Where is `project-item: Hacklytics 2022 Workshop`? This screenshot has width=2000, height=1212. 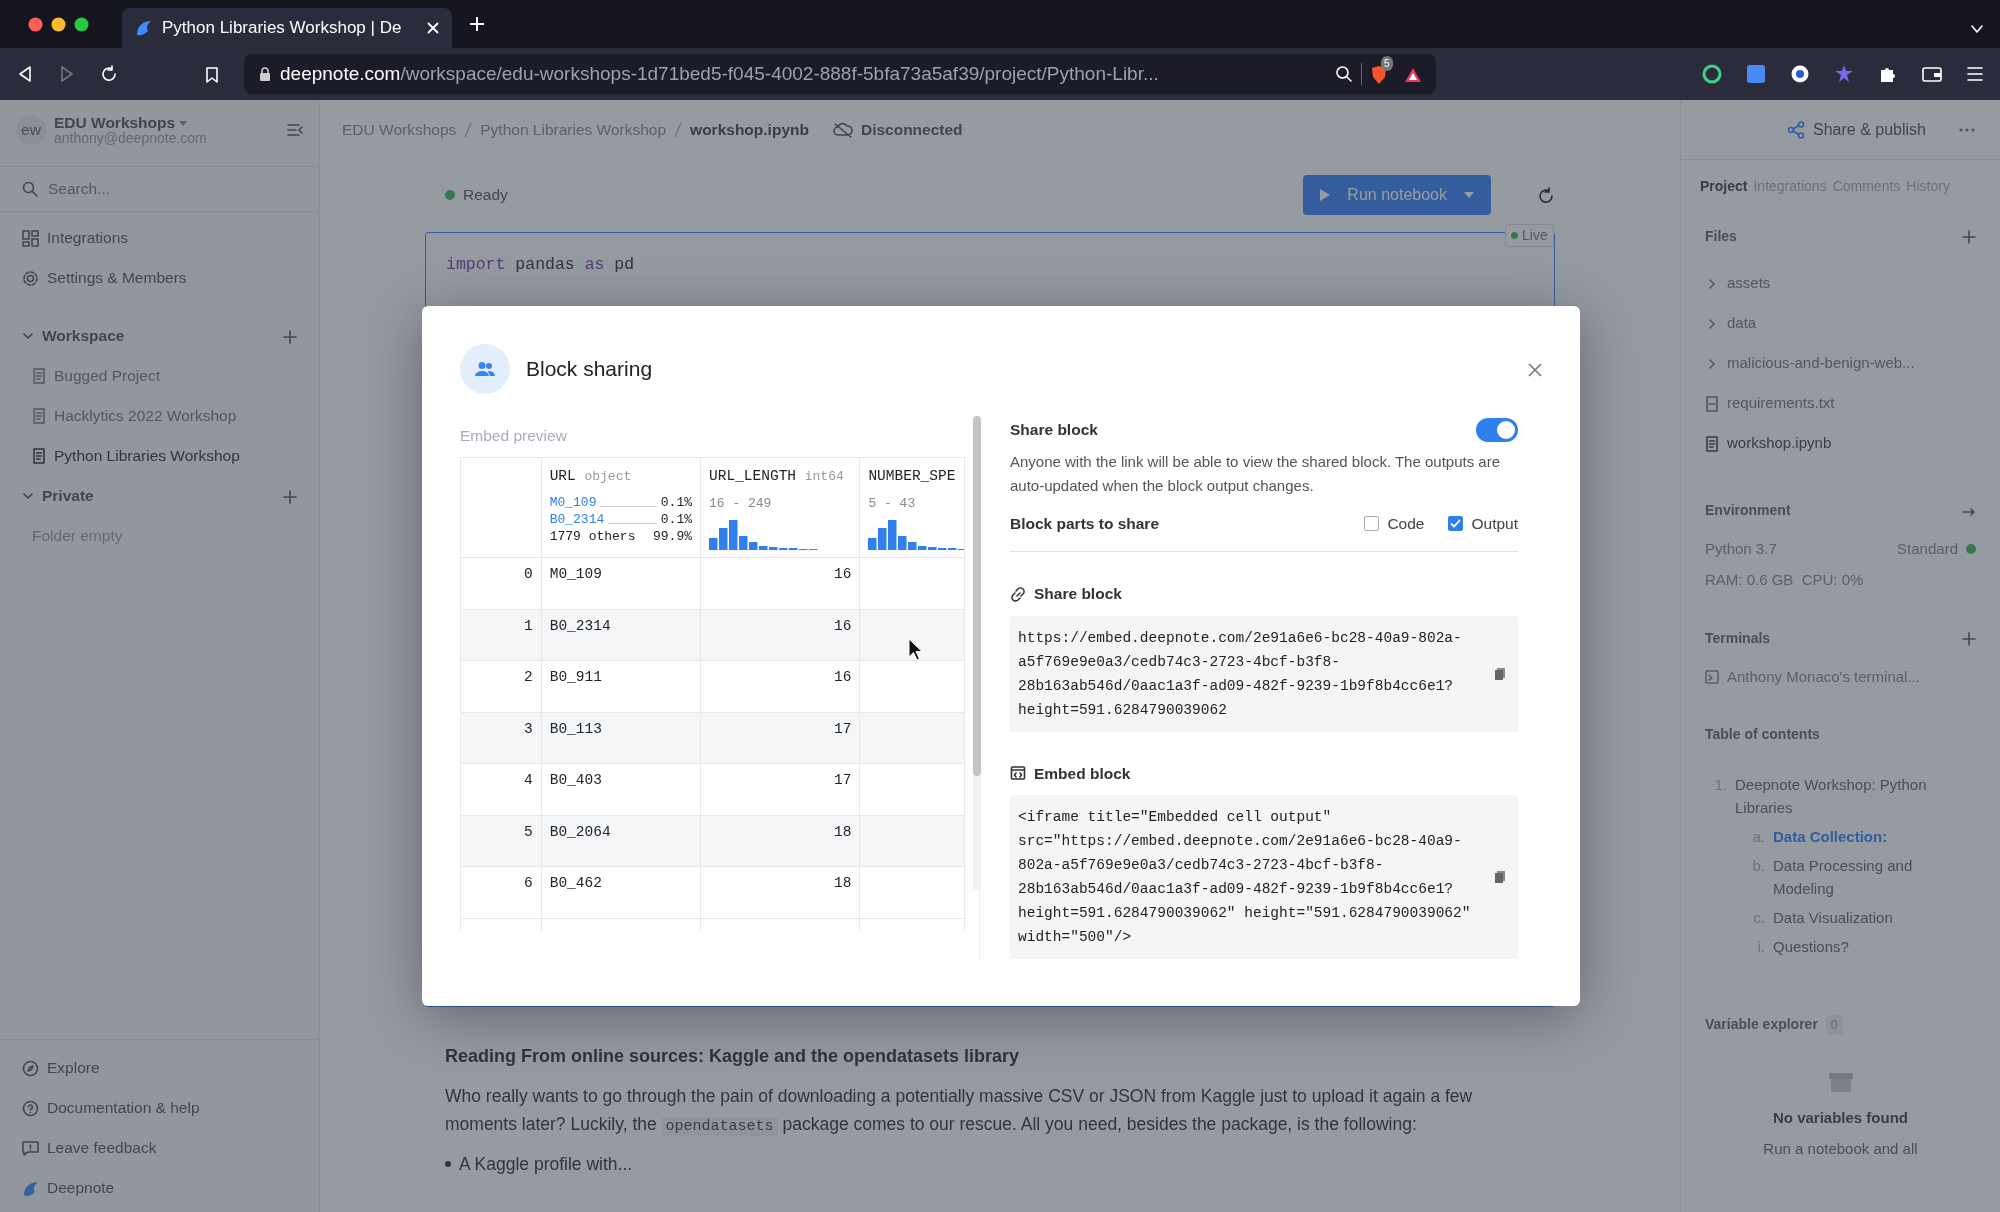 project-item: Hacklytics 2022 Workshop is located at coordinates (159, 416).